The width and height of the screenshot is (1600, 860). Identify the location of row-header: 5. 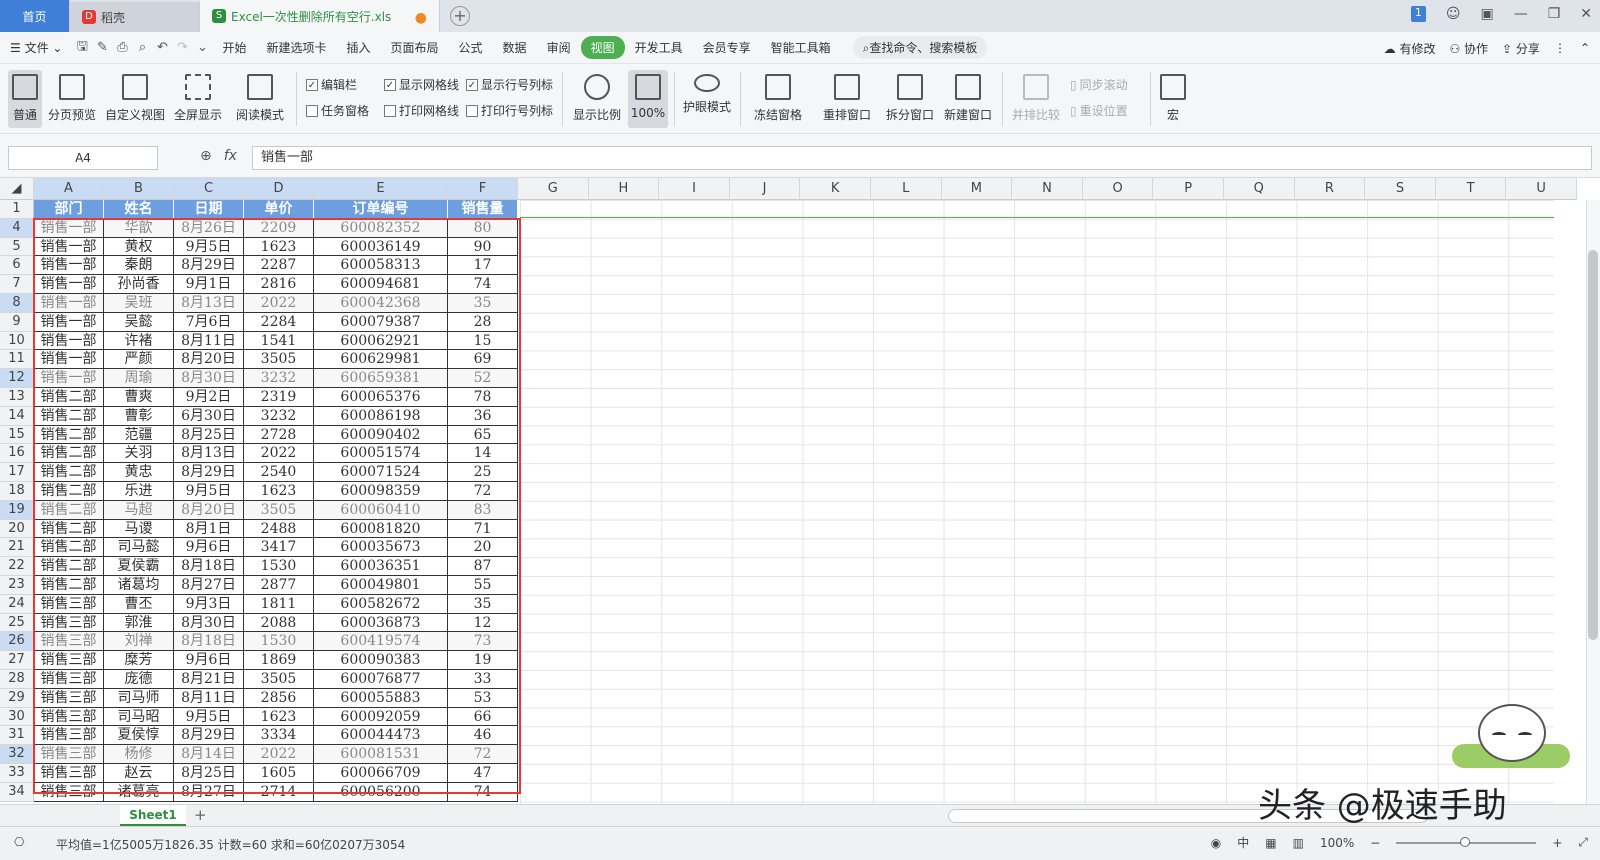
(17, 247).